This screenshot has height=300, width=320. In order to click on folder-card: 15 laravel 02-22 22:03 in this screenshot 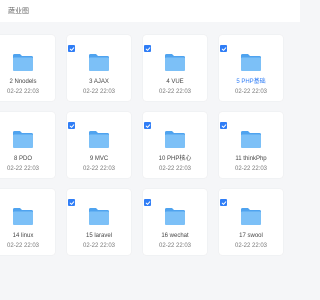, I will do `click(99, 222)`.